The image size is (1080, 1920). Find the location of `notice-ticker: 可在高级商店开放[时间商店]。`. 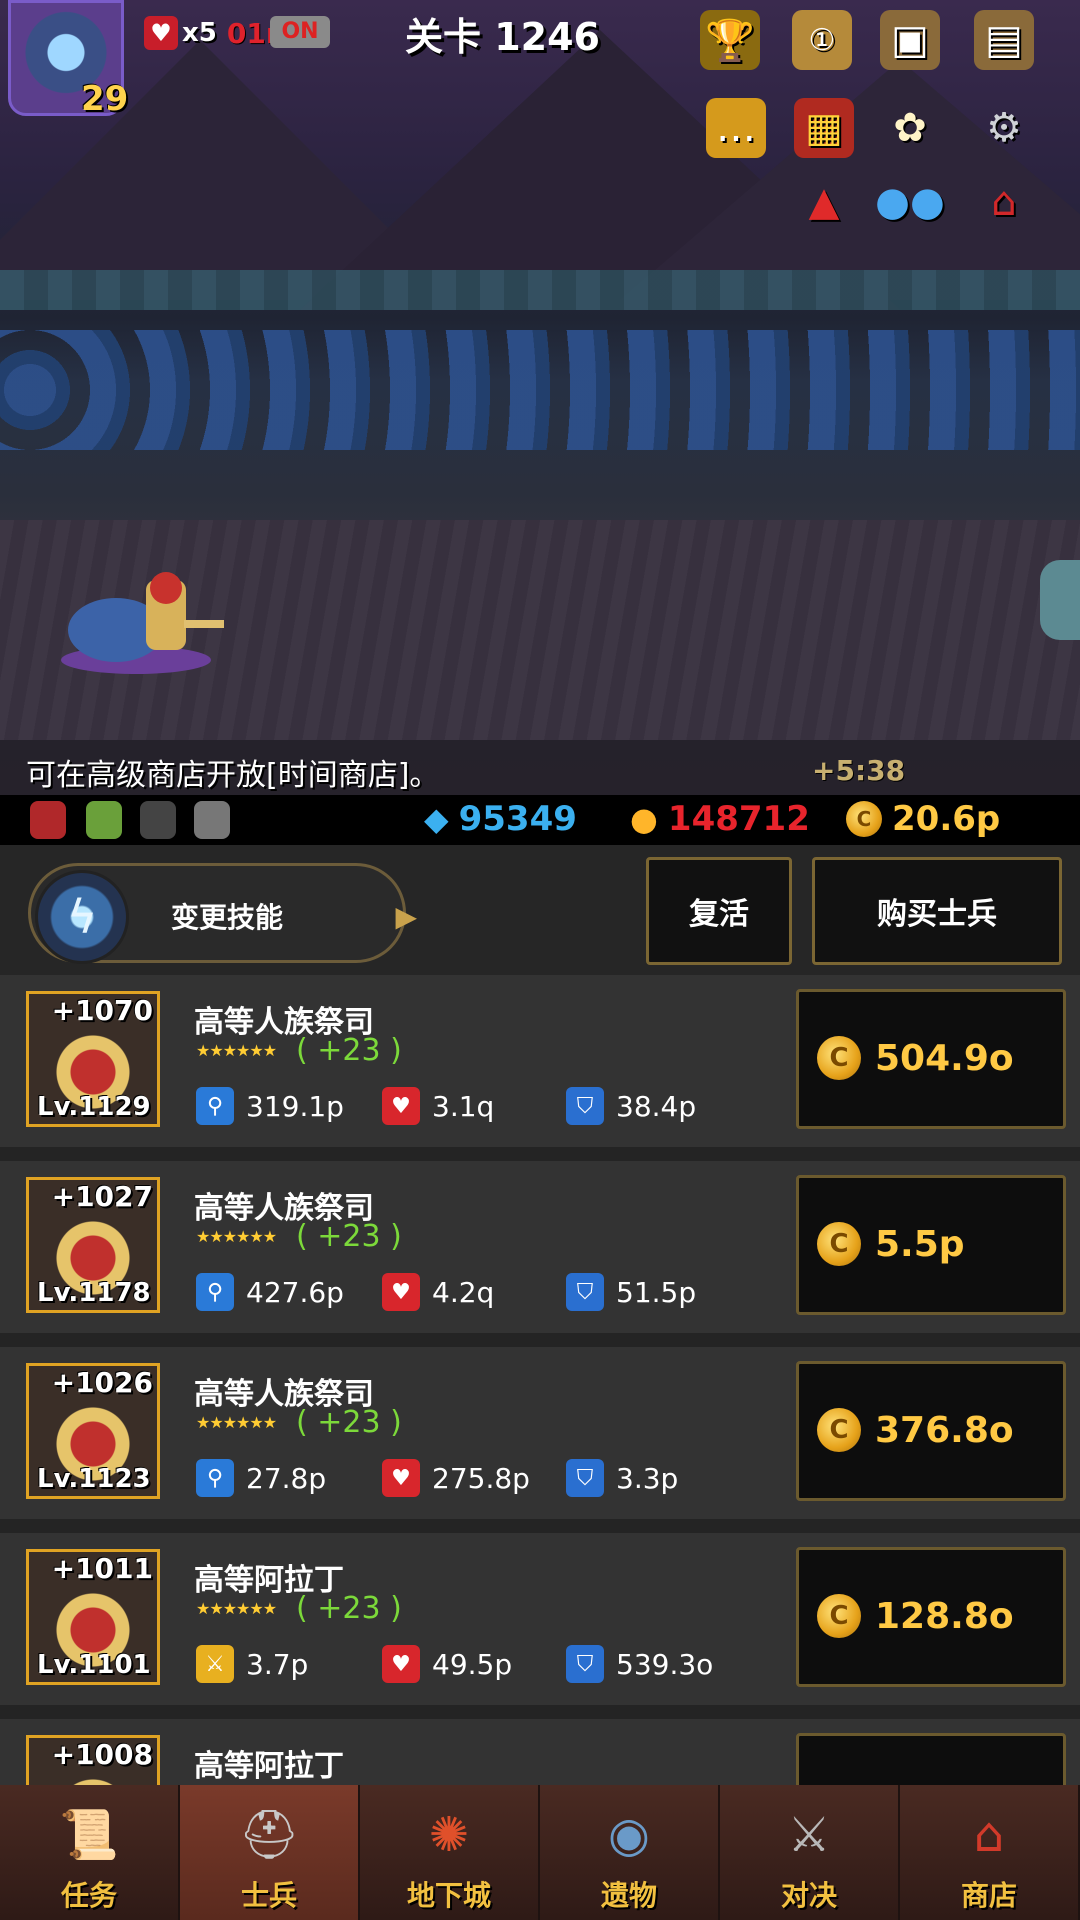

notice-ticker: 可在高级商店开放[时间商店]。 is located at coordinates (540, 767).